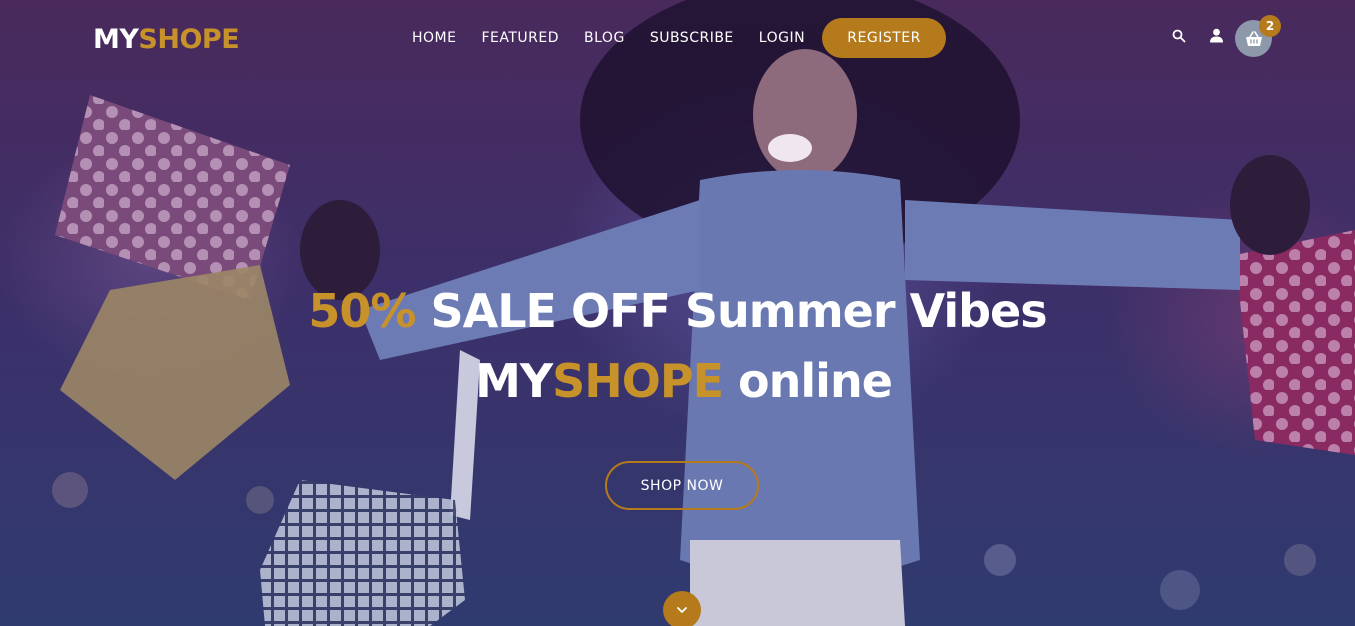 This screenshot has width=1355, height=626. Describe the element at coordinates (116, 39) in the screenshot. I see `brand-logo-part1: MY` at that location.